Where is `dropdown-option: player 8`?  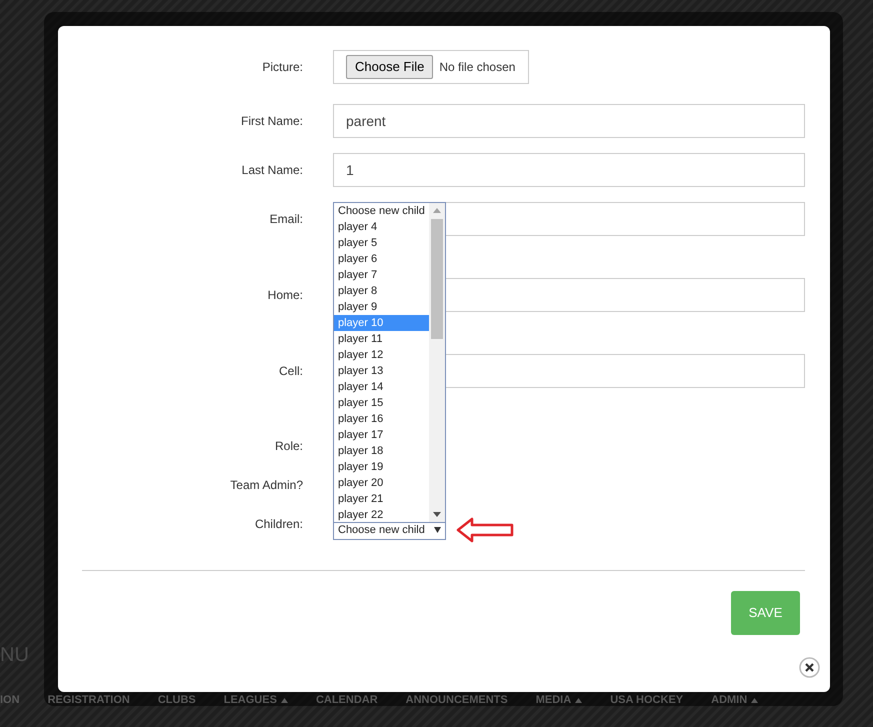 dropdown-option: player 8 is located at coordinates (381, 291).